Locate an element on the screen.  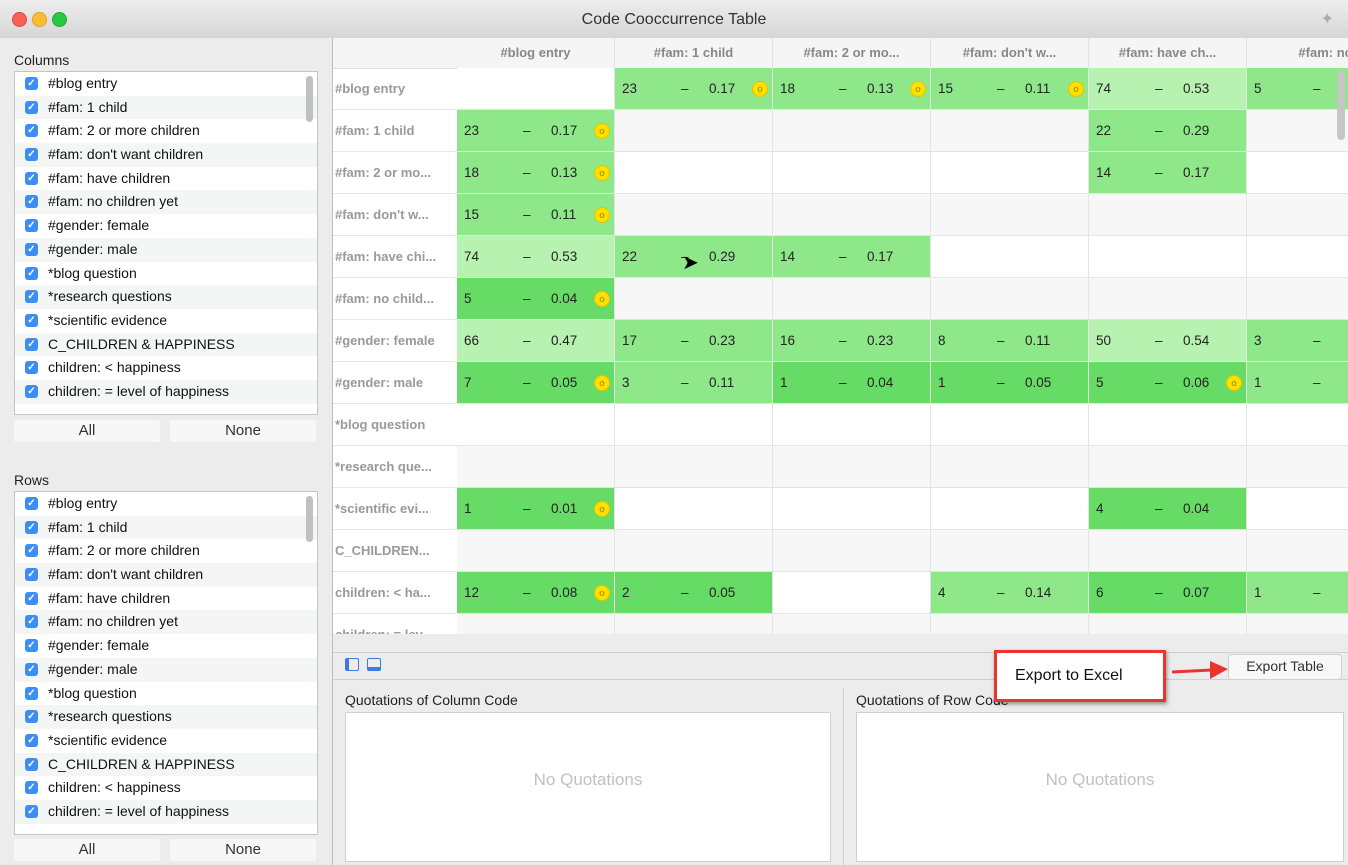
columns-scrollbar is located at coordinates (309, 99).